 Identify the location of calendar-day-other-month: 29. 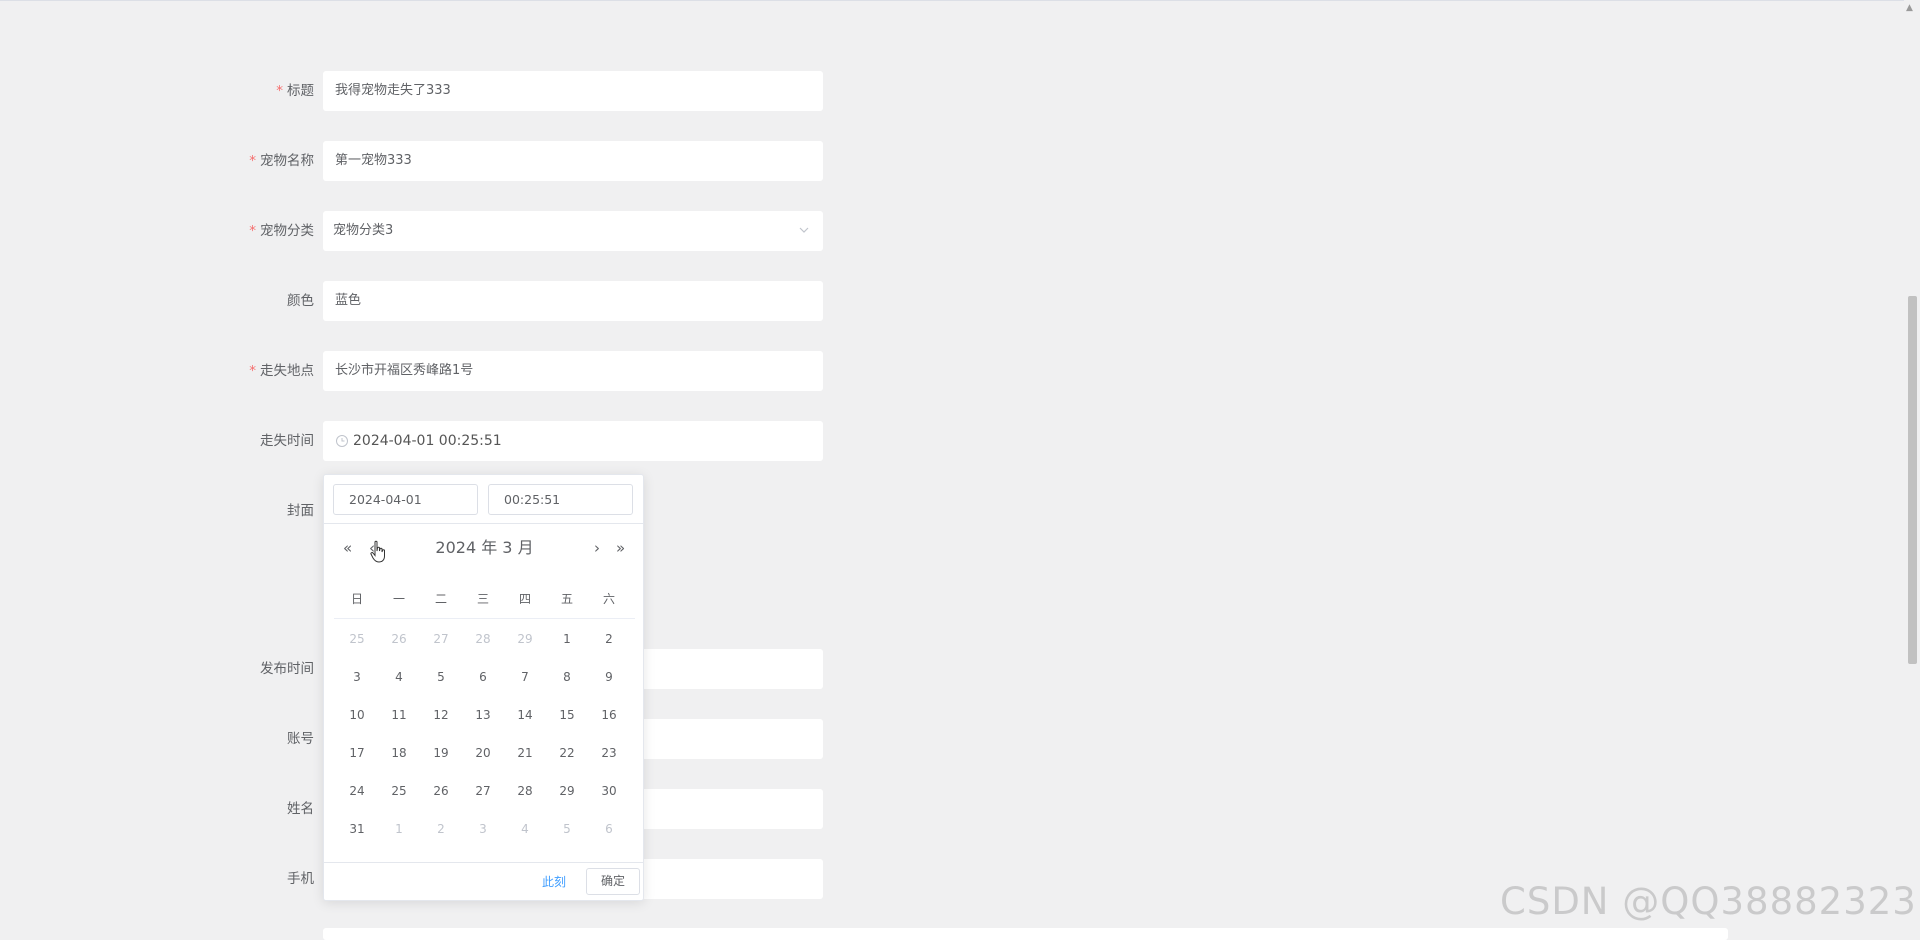
(525, 639).